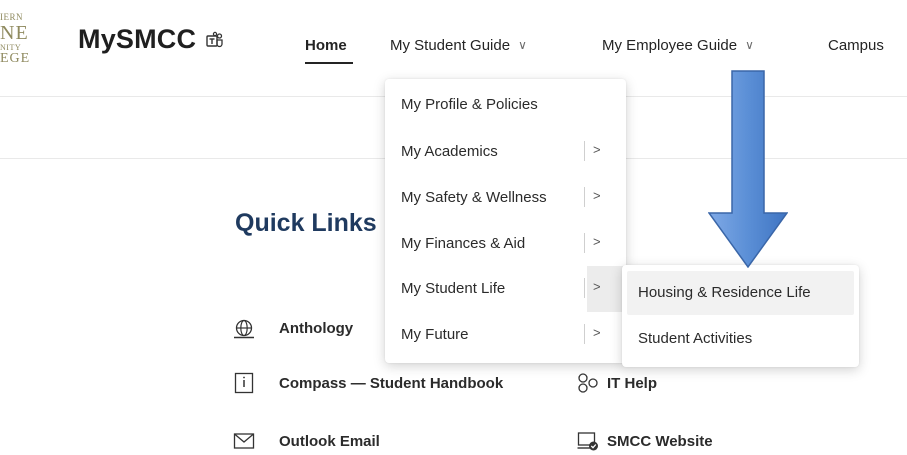  Describe the element at coordinates (588, 383) in the screenshot. I see `people-help-icon` at that location.